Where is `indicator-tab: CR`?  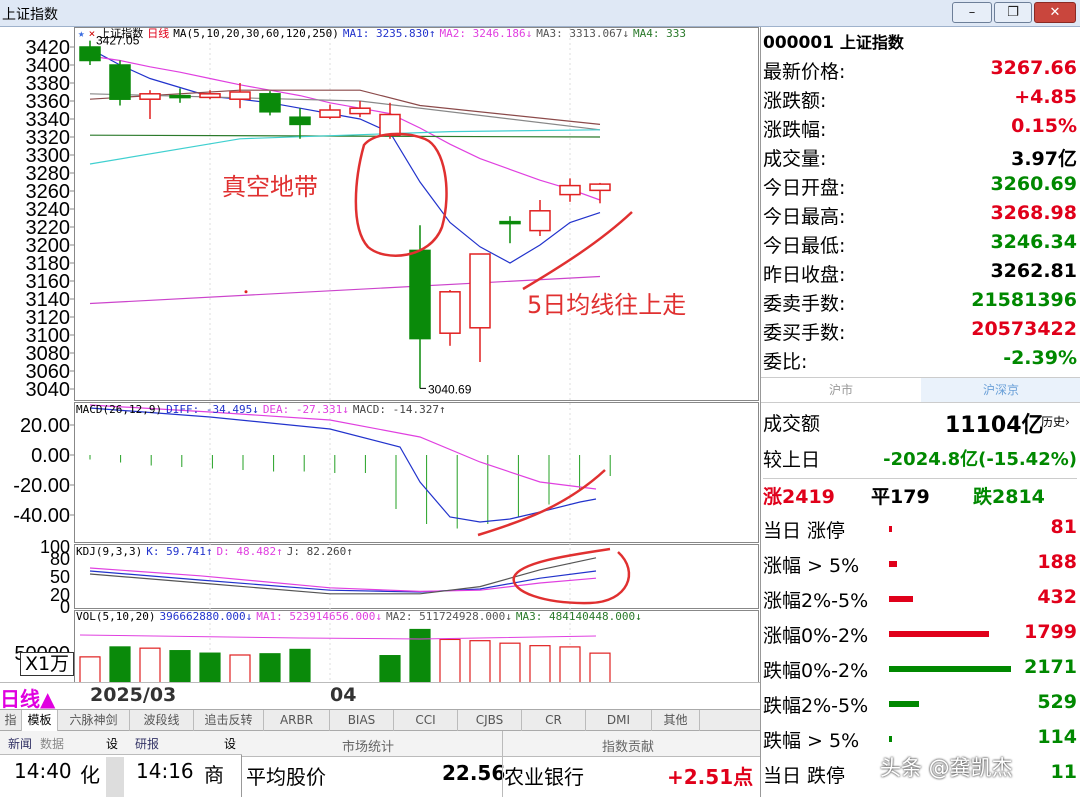 indicator-tab: CR is located at coordinates (554, 720).